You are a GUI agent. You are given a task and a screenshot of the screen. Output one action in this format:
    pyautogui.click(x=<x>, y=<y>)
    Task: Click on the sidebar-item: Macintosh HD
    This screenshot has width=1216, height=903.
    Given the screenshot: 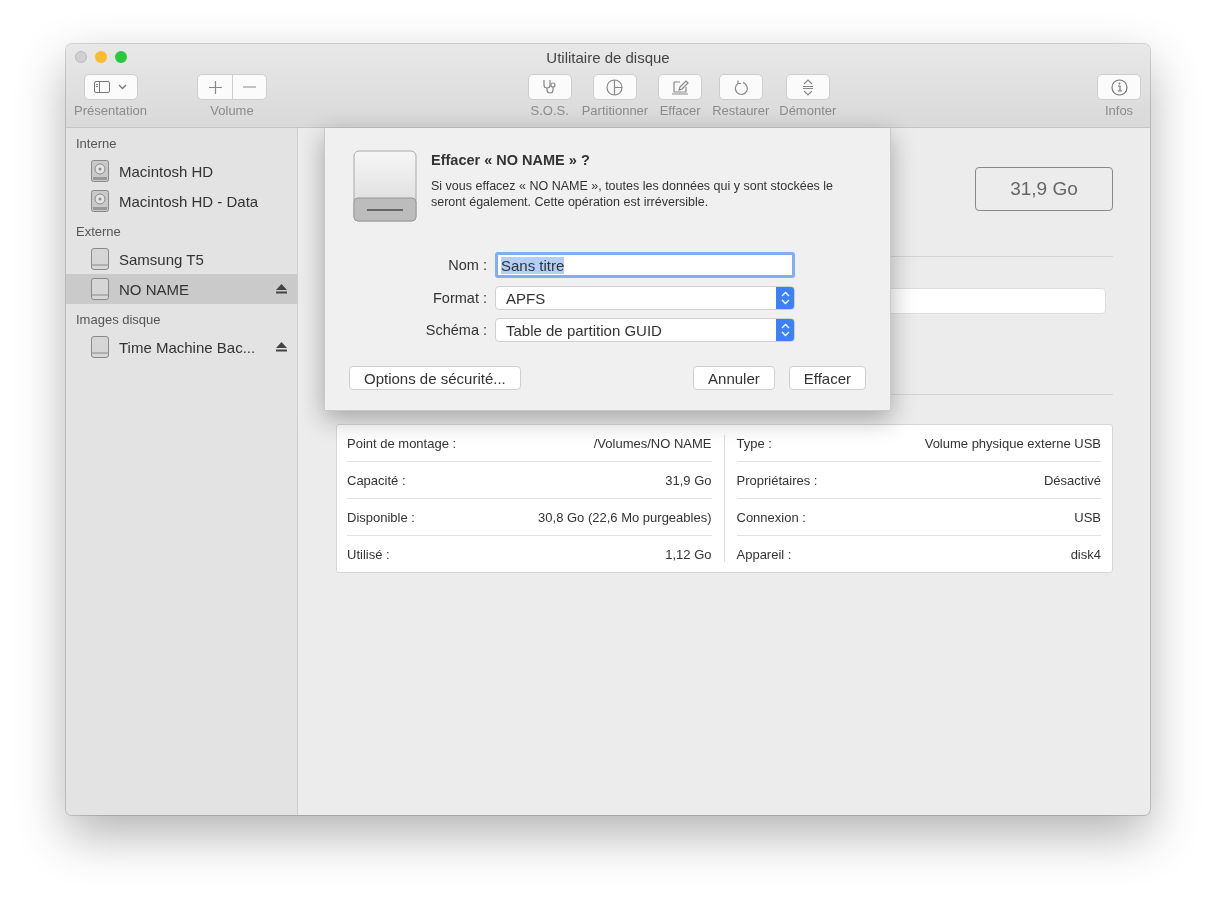 What is the action you would take?
    pyautogui.click(x=181, y=171)
    